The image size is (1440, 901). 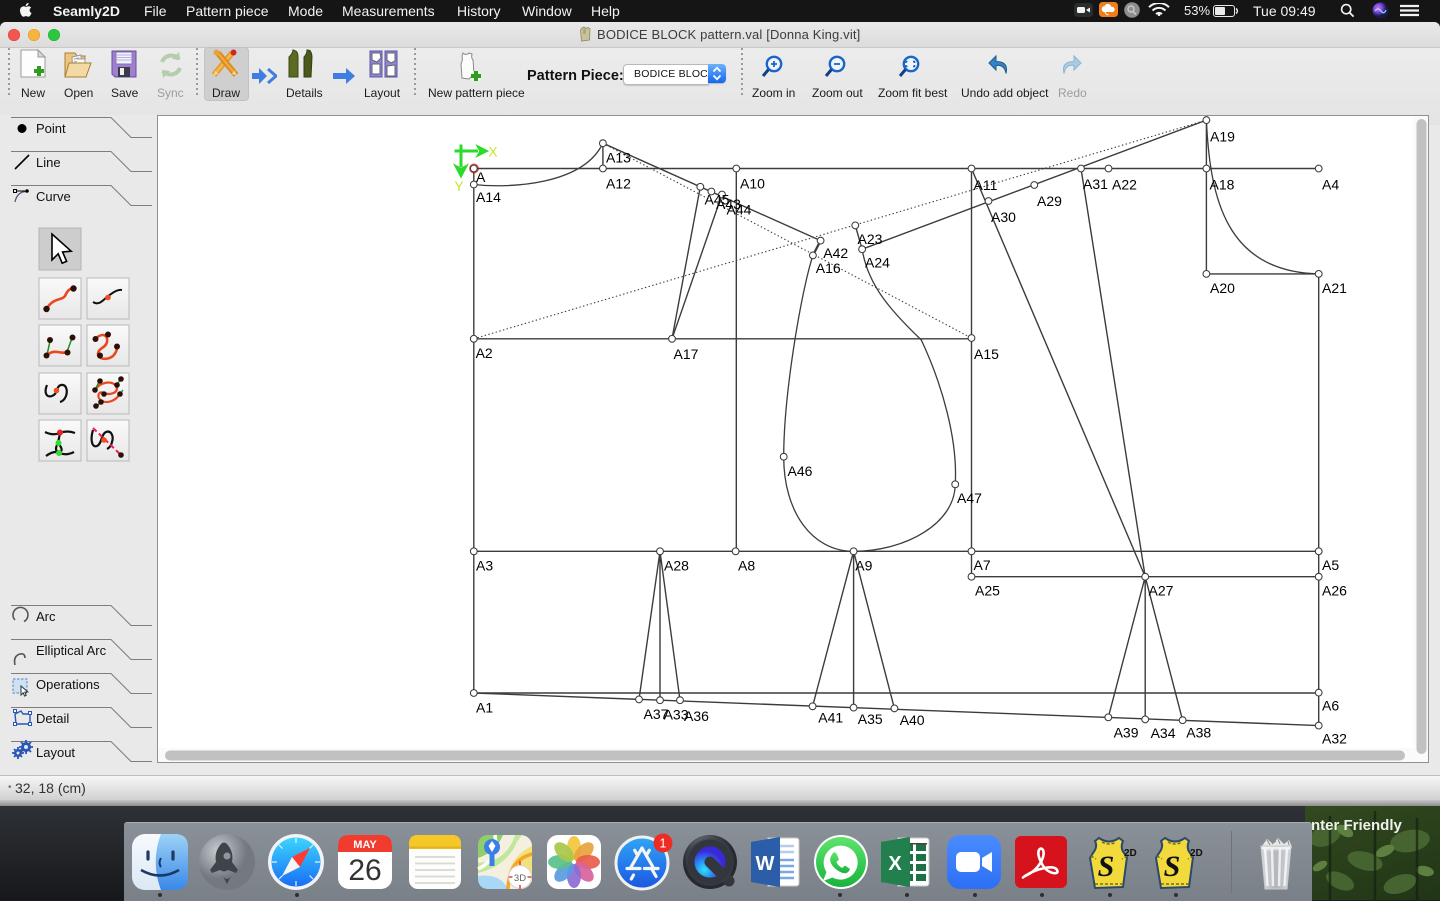 I want to click on svg-text: A44, so click(x=739, y=210).